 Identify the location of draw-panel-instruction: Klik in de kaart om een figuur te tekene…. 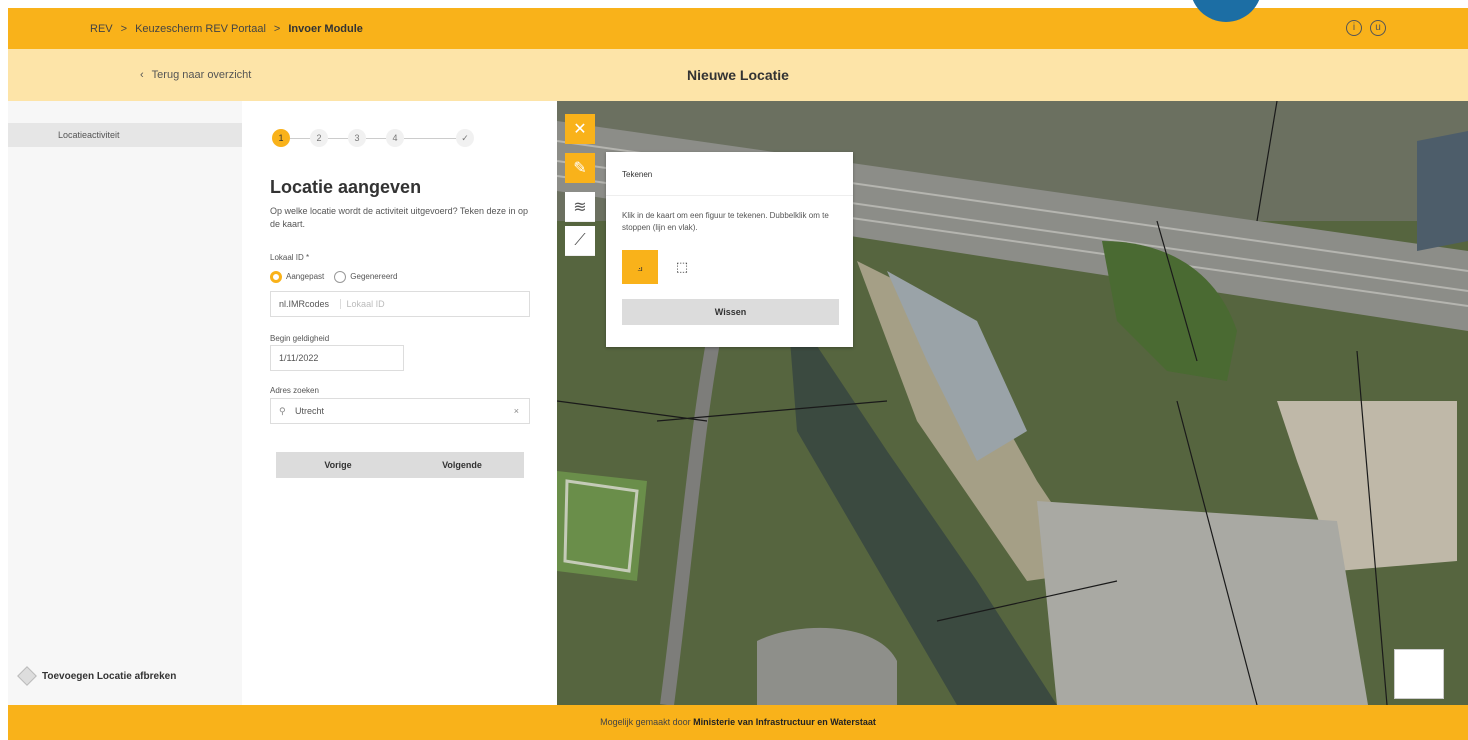
(725, 221).